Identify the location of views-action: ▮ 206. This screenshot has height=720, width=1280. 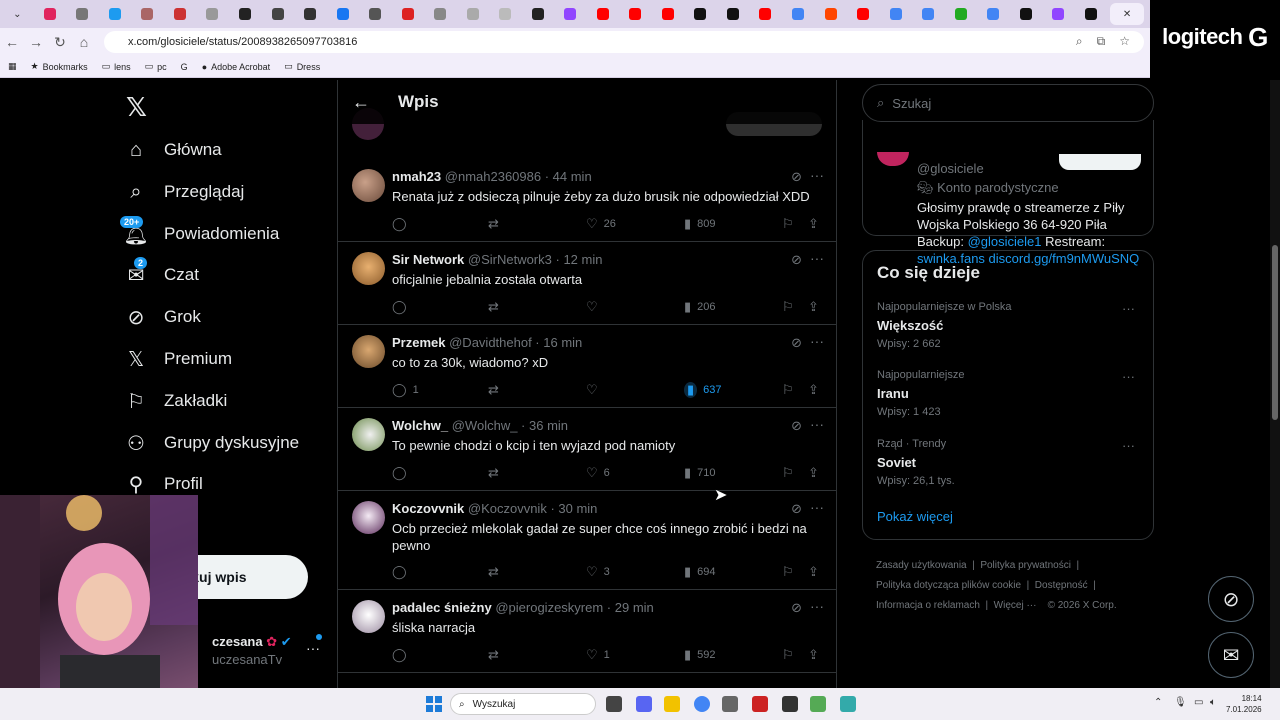
(700, 307).